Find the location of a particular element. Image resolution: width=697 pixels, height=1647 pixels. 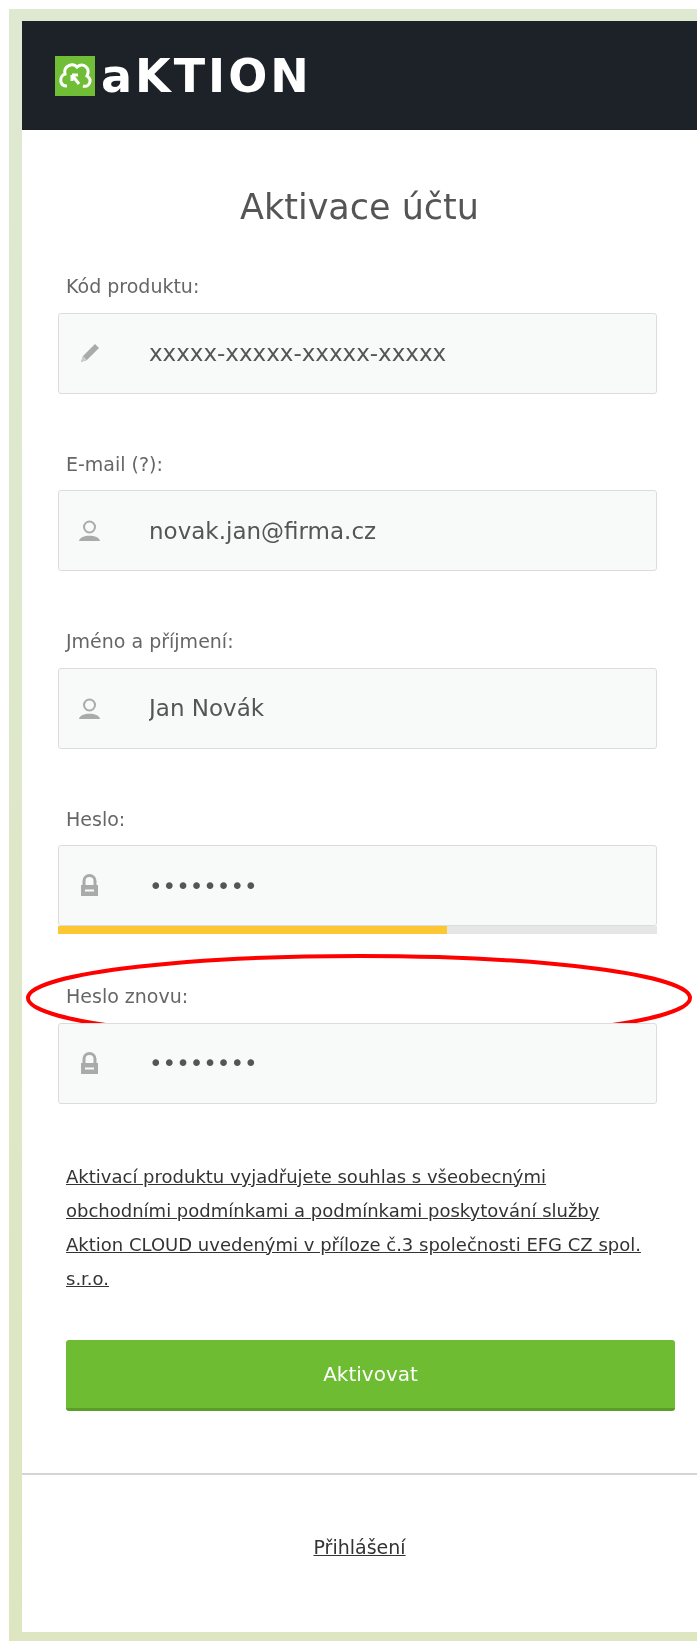

logo-icon is located at coordinates (75, 75).